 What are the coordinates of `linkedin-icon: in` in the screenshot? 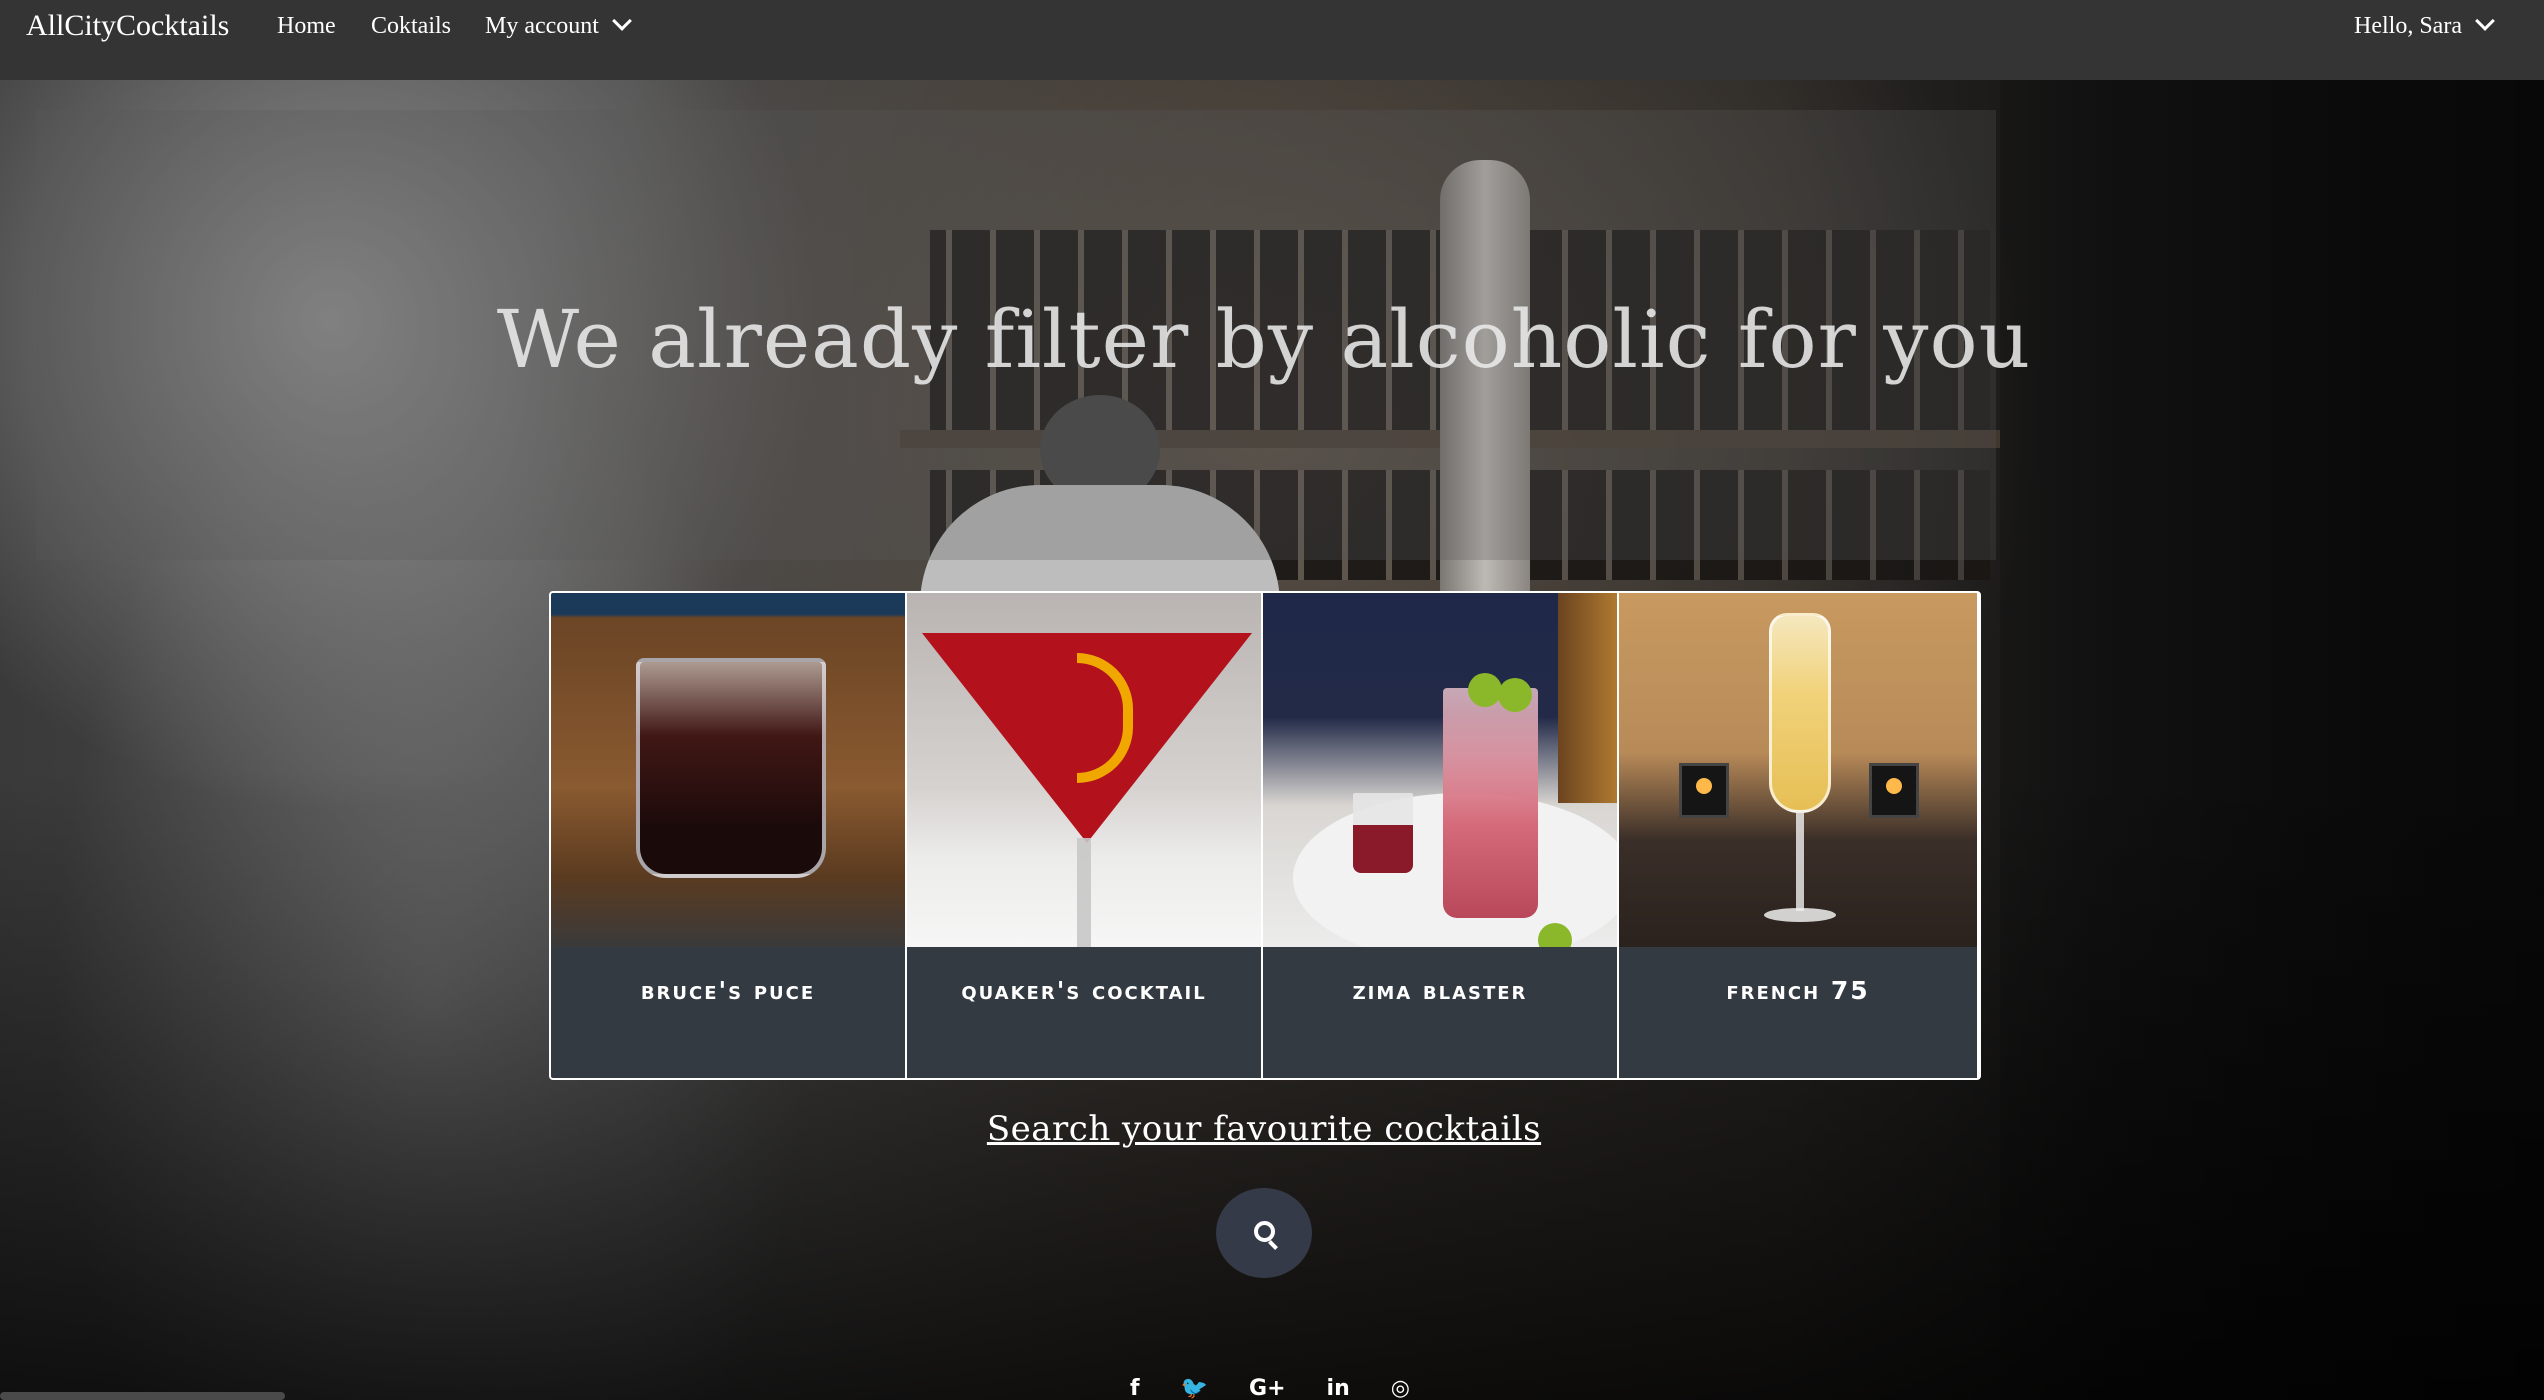 It's located at (1338, 1389).